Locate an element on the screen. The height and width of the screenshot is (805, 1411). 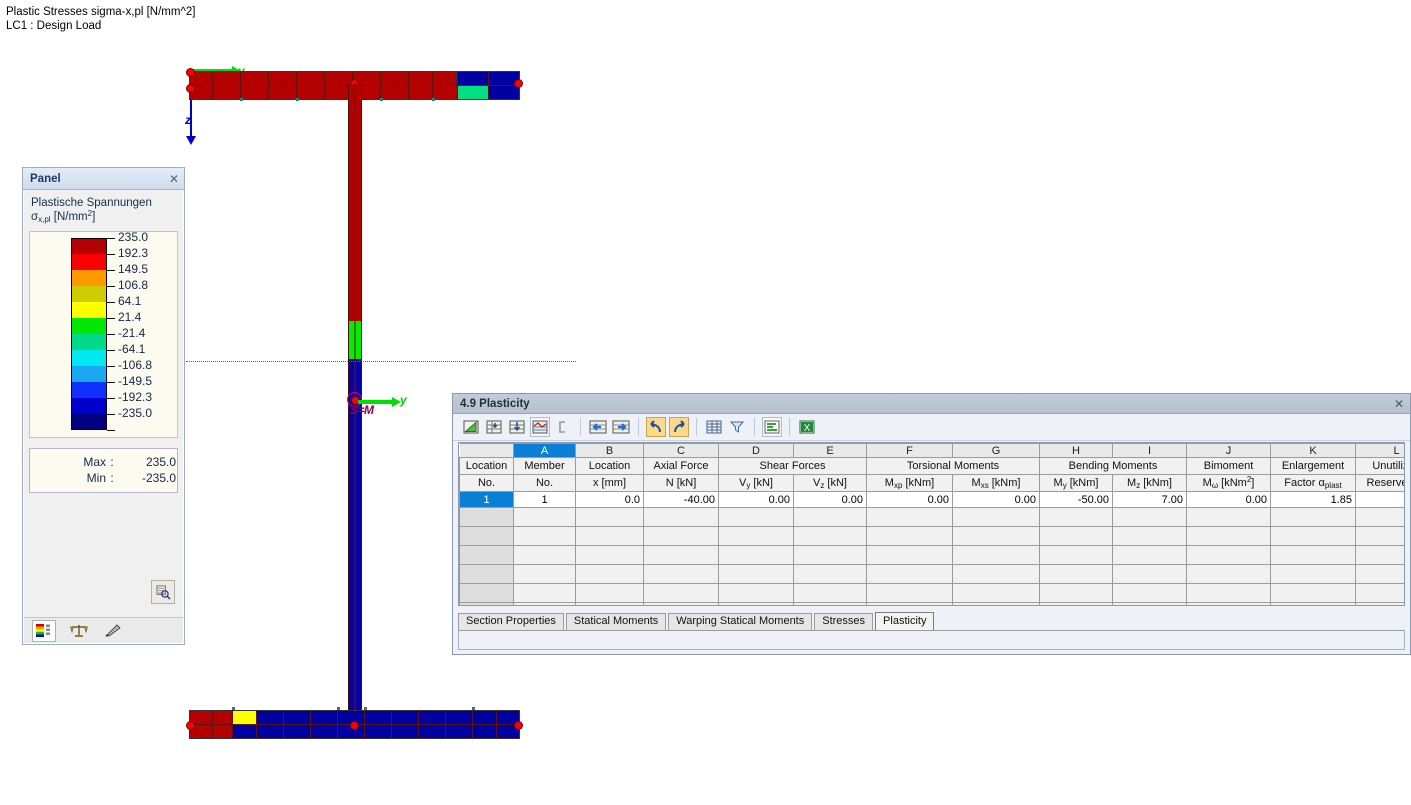
cell-location-no: 1 is located at coordinates (486, 499).